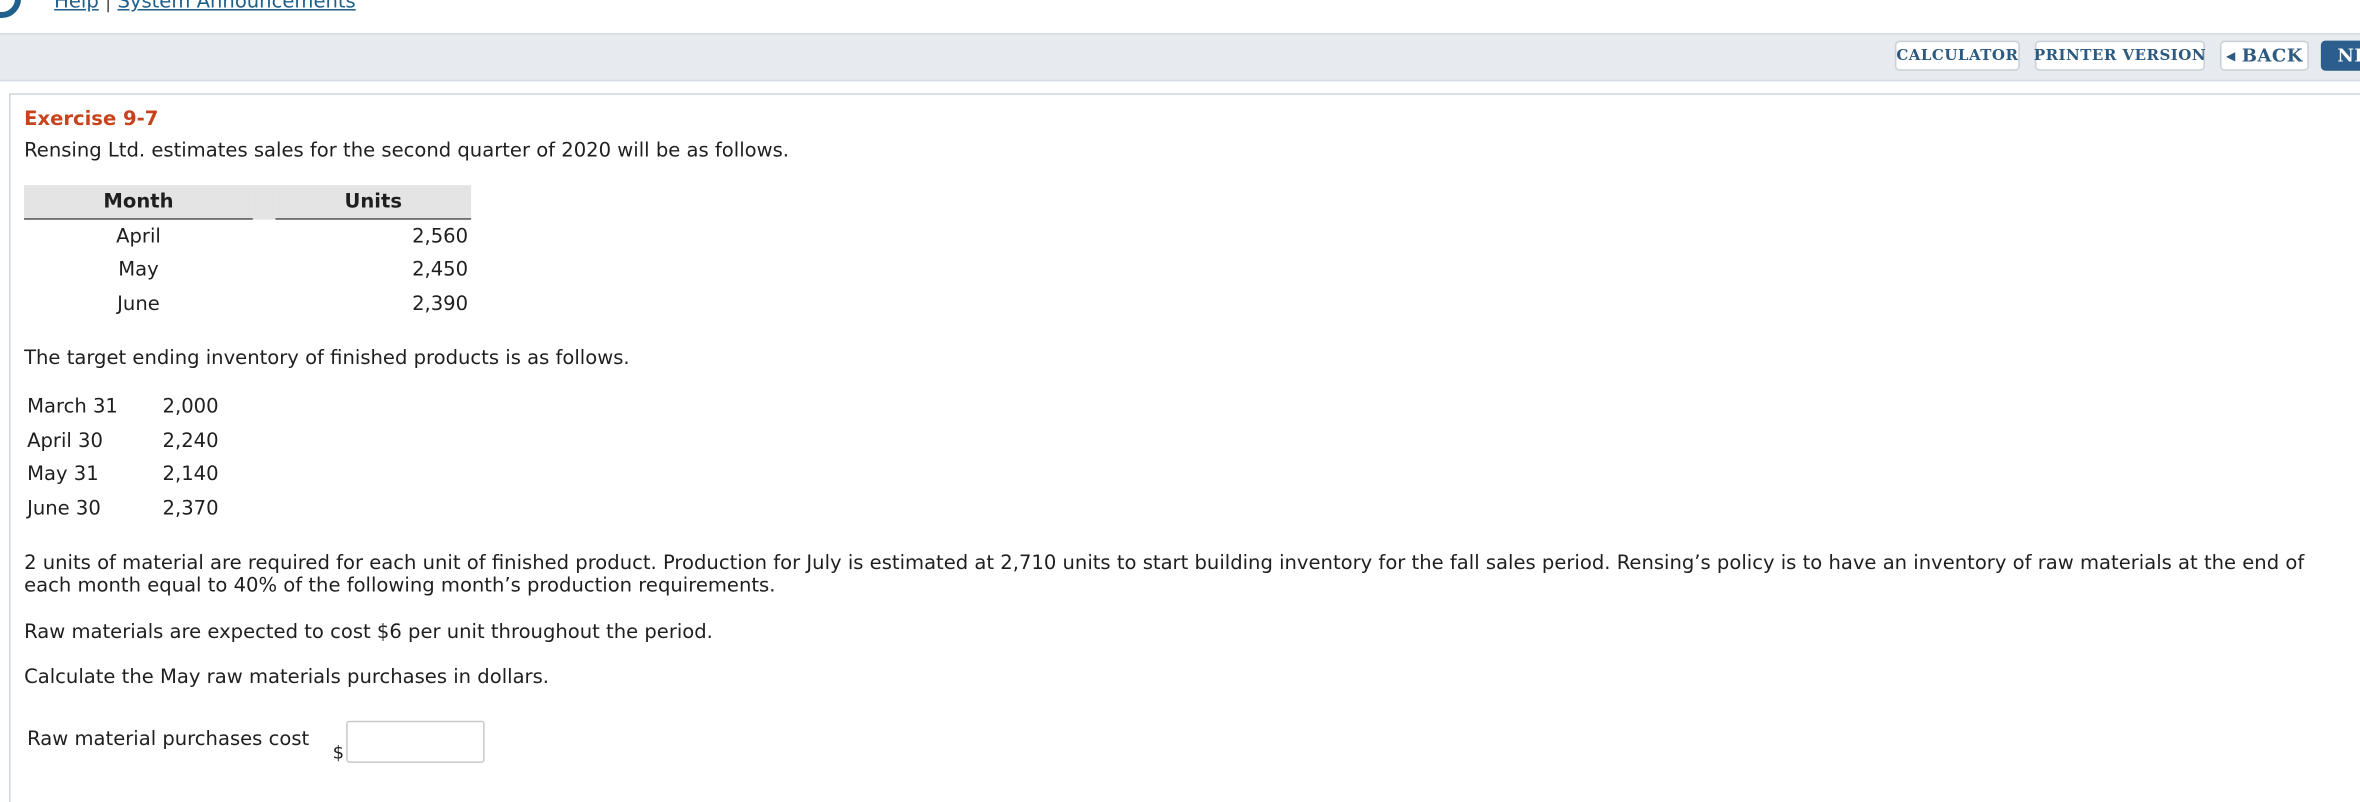 The width and height of the screenshot is (2360, 802). What do you see at coordinates (65, 441) in the screenshot?
I see `inventory-date: April 30` at bounding box center [65, 441].